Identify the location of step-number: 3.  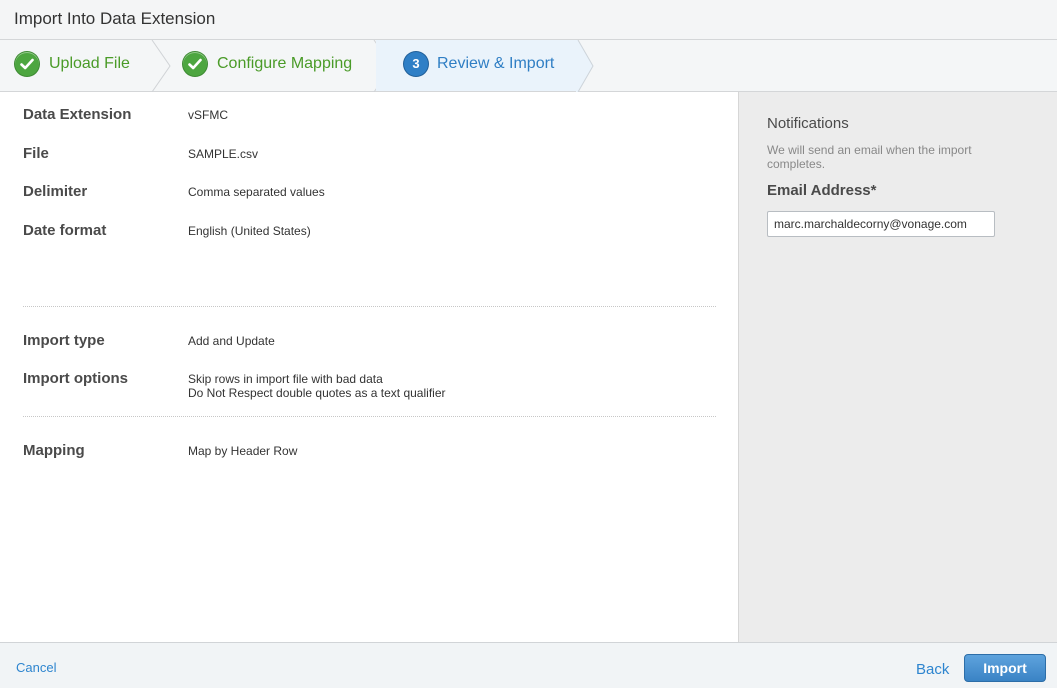
(416, 64).